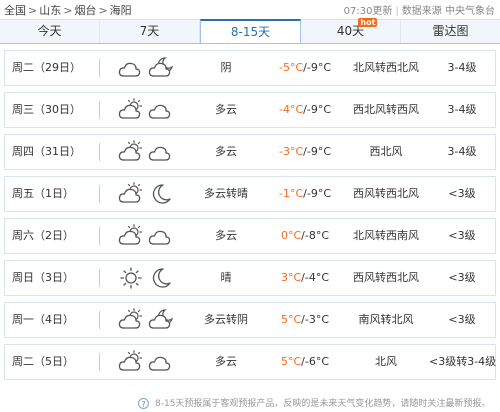  I want to click on moon-icon, so click(161, 194).